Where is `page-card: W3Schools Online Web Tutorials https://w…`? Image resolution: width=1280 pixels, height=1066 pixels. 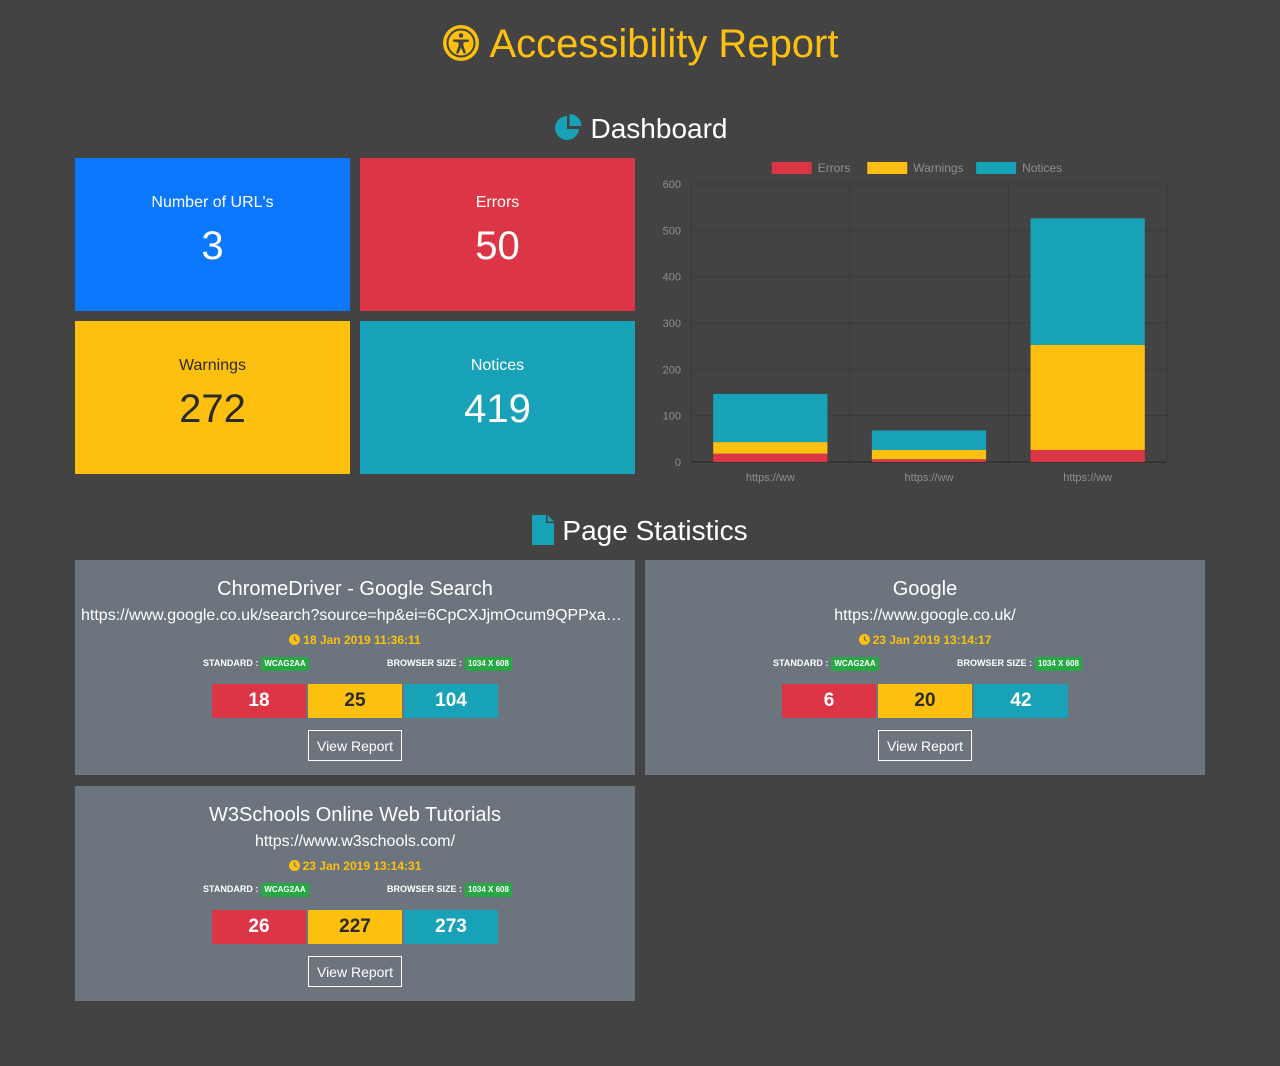
page-card: W3Schools Online Web Tutorials https://w… is located at coordinates (355, 893).